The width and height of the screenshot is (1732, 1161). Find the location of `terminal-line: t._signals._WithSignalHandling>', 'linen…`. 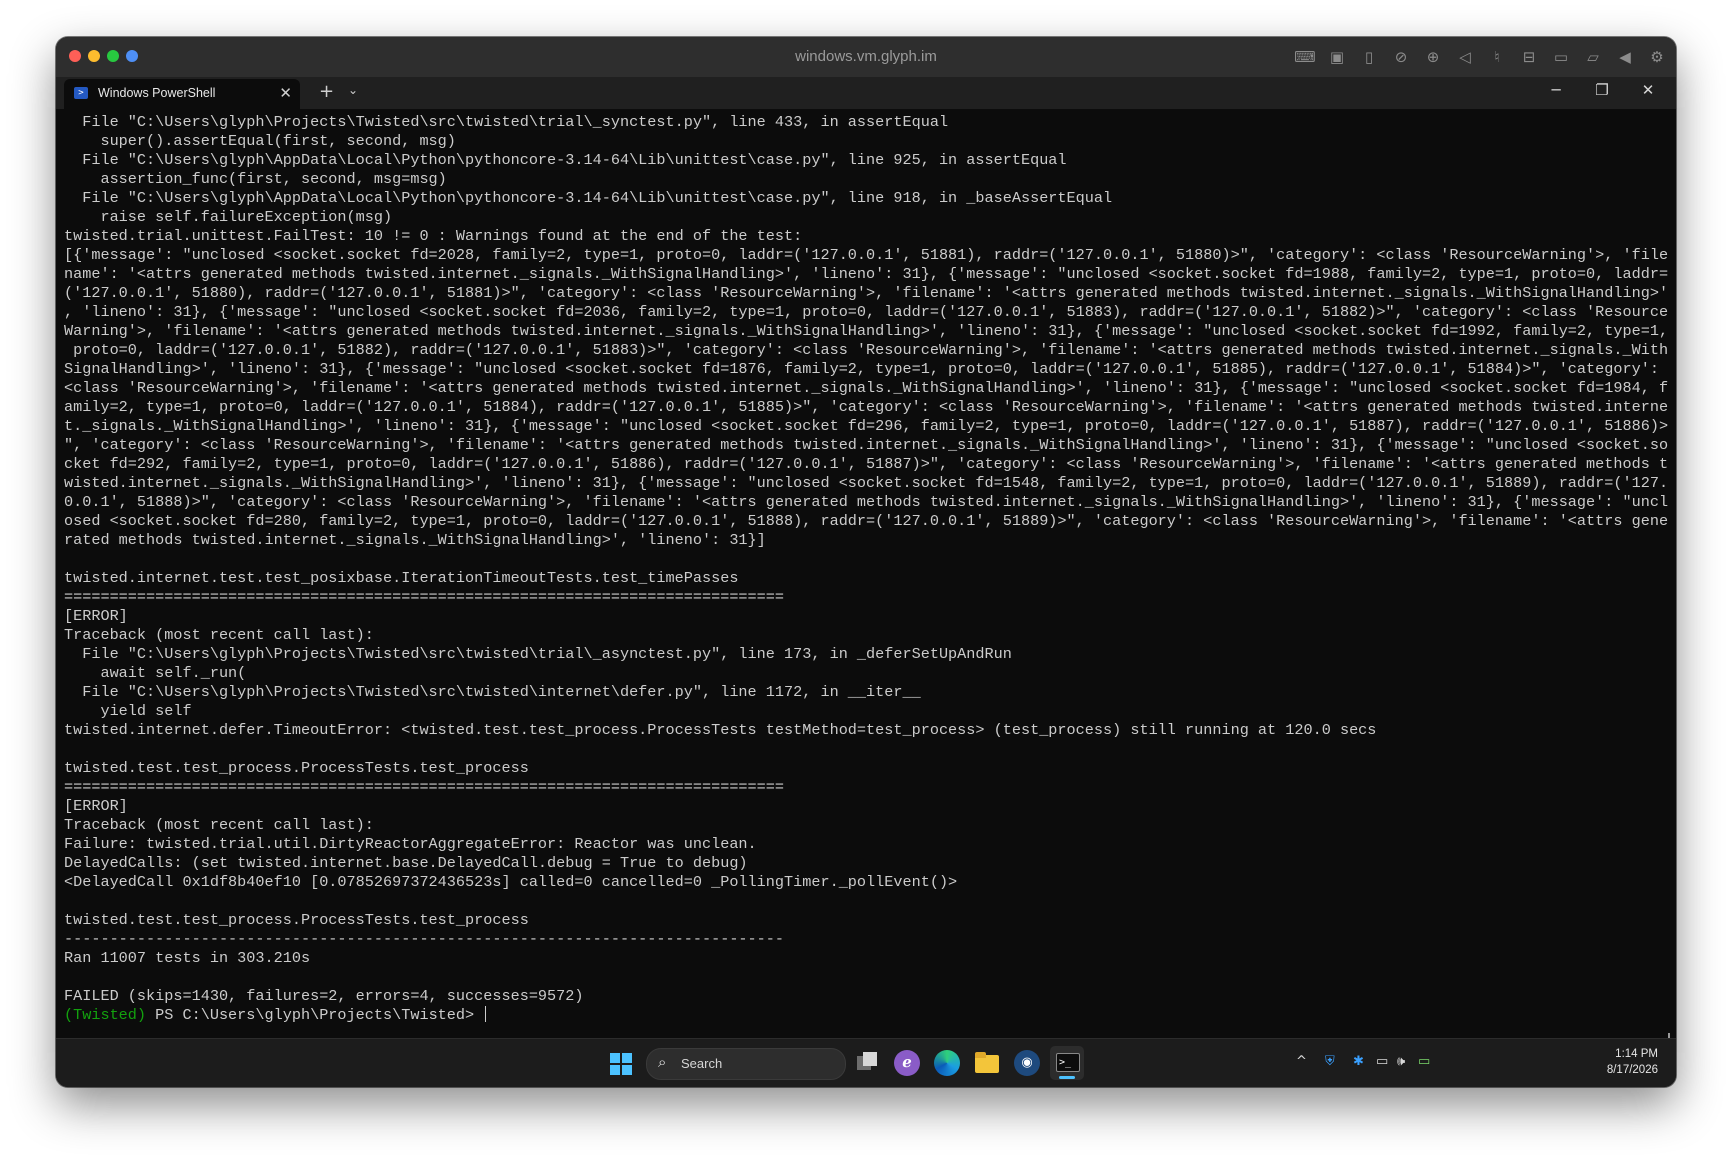

terminal-line: t._signals._WithSignalHandling>', 'linen… is located at coordinates (866, 426).